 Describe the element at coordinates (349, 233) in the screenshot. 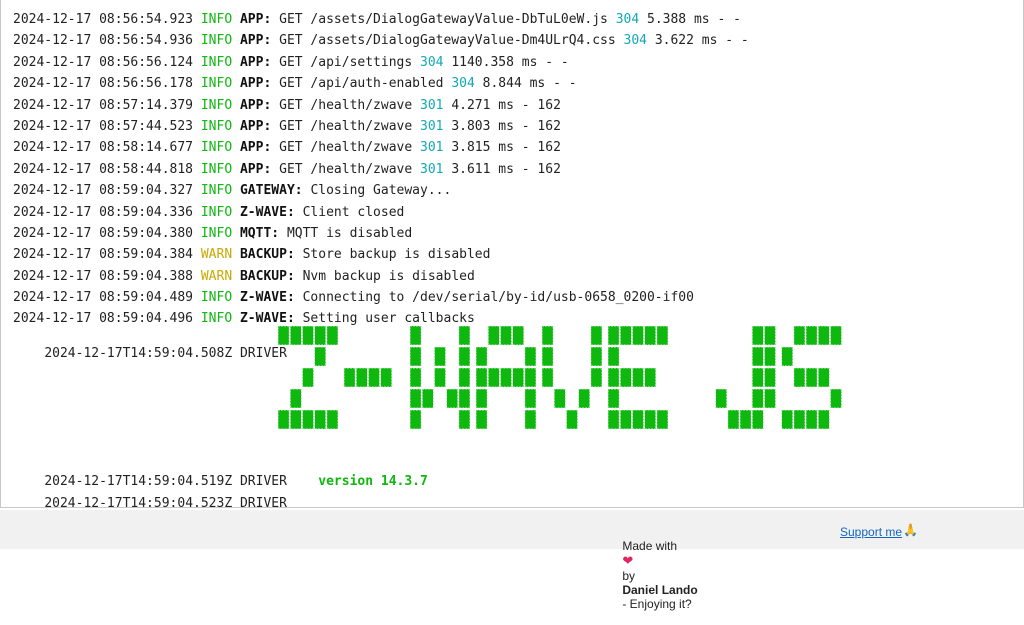

I see `log-message: MQTT is disabled` at that location.